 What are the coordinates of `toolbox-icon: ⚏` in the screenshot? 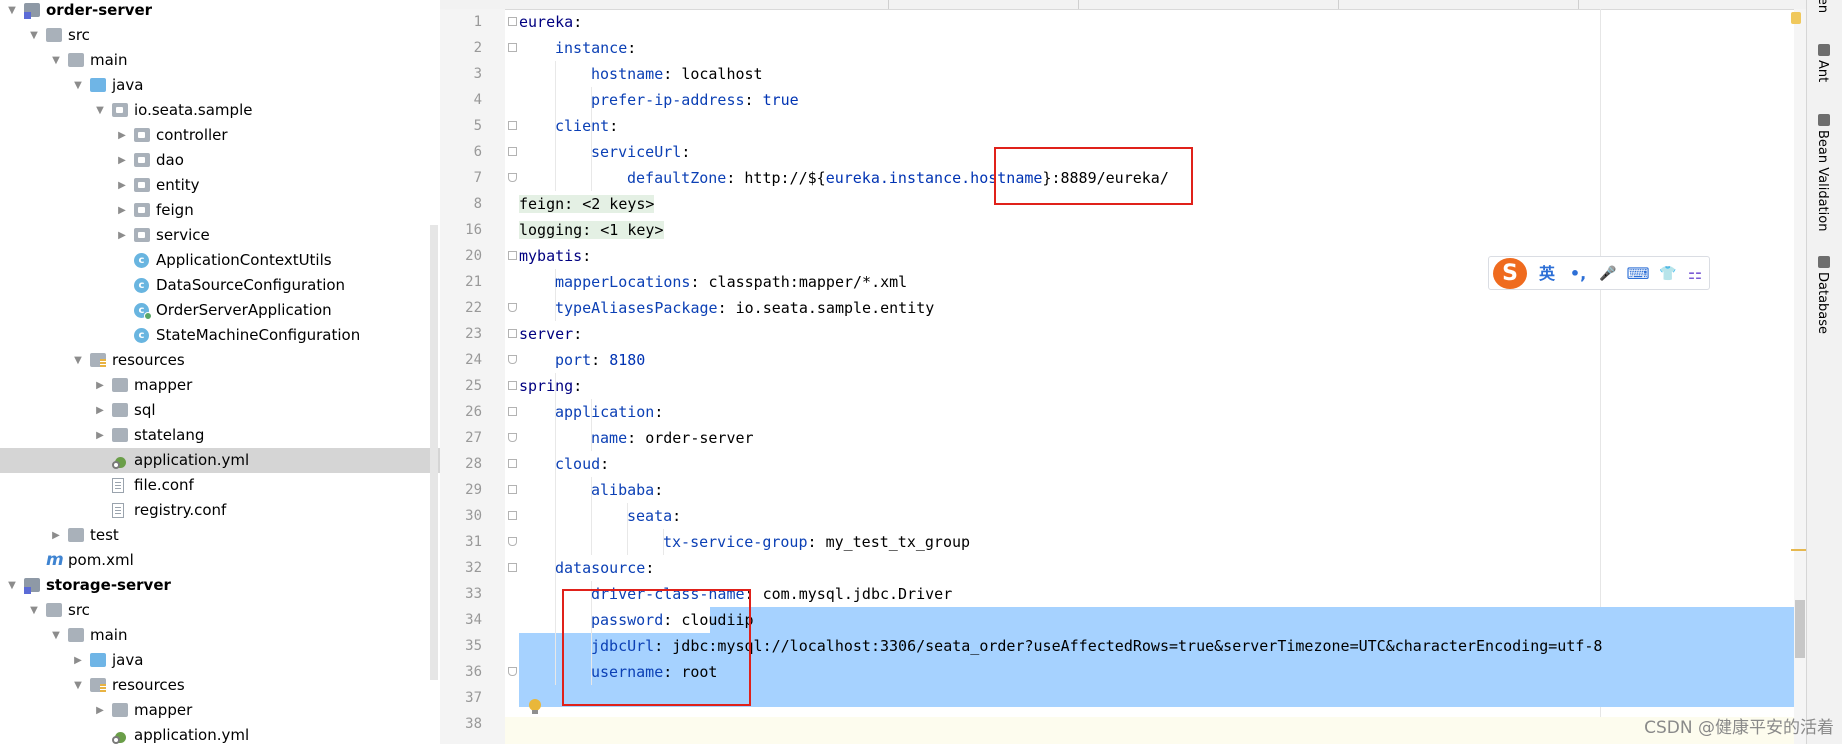 It's located at (1695, 274).